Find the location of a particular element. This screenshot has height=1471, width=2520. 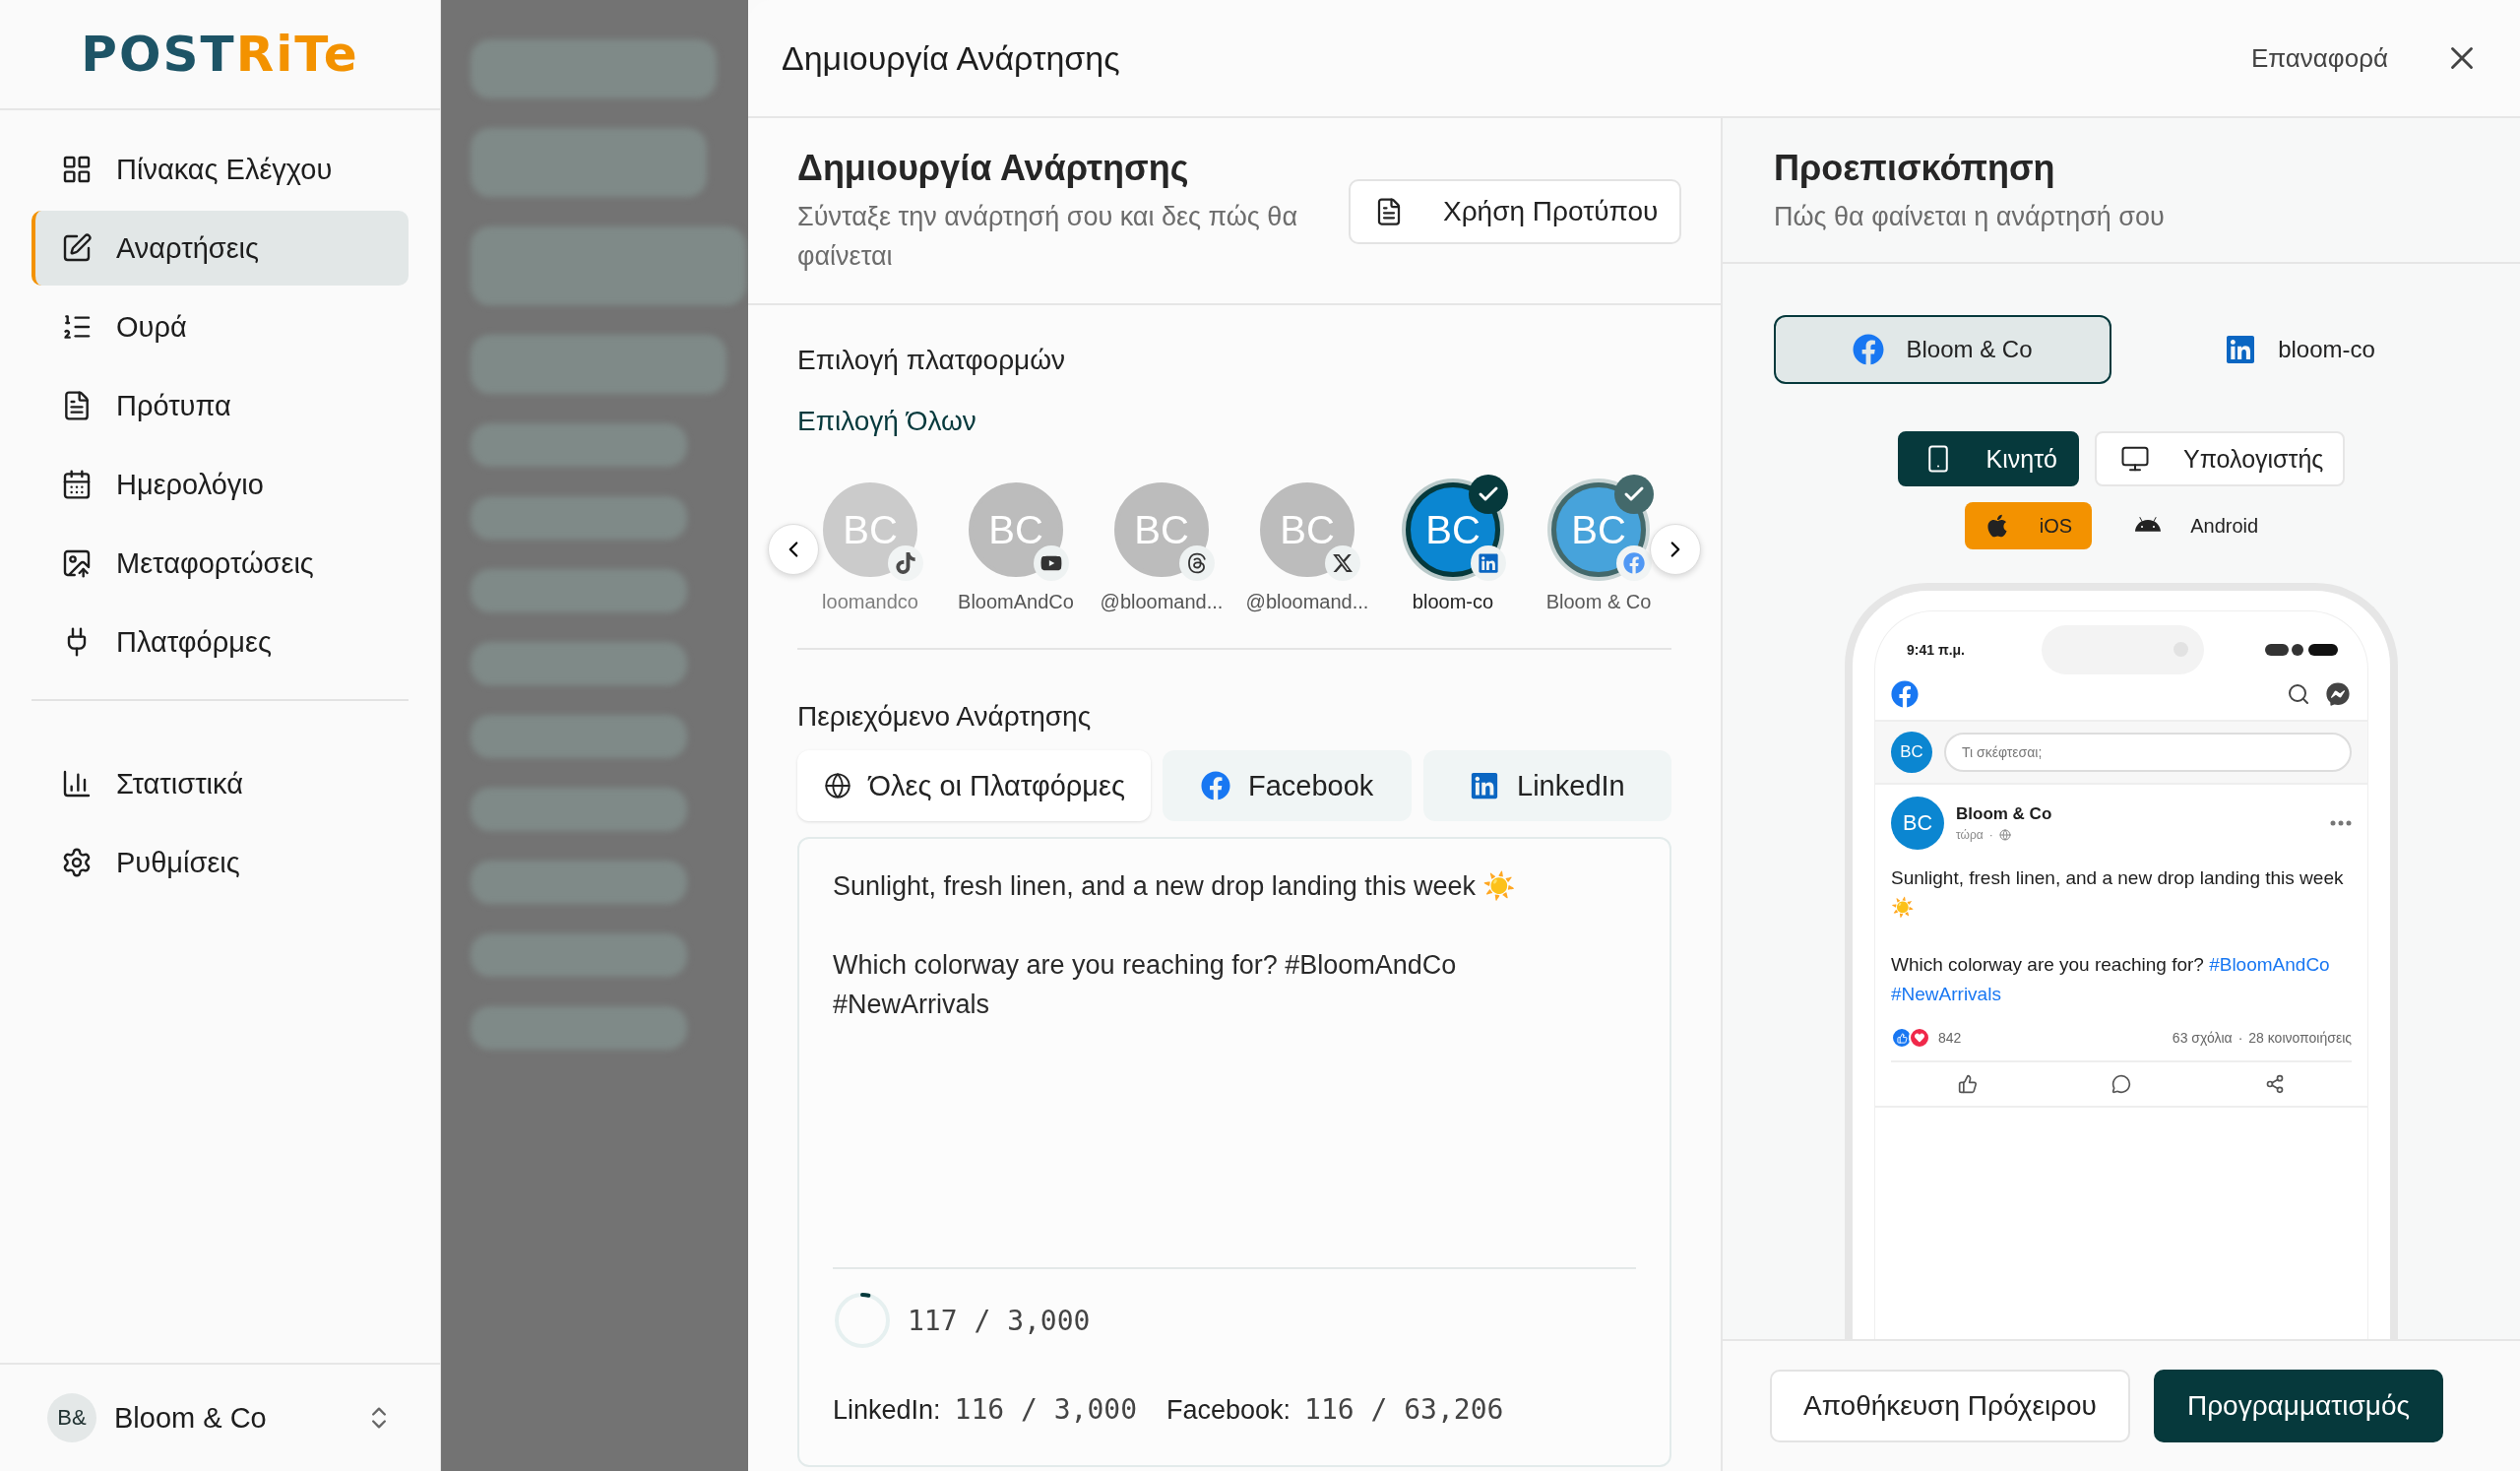

reactions-icon is located at coordinates (1908, 1038).